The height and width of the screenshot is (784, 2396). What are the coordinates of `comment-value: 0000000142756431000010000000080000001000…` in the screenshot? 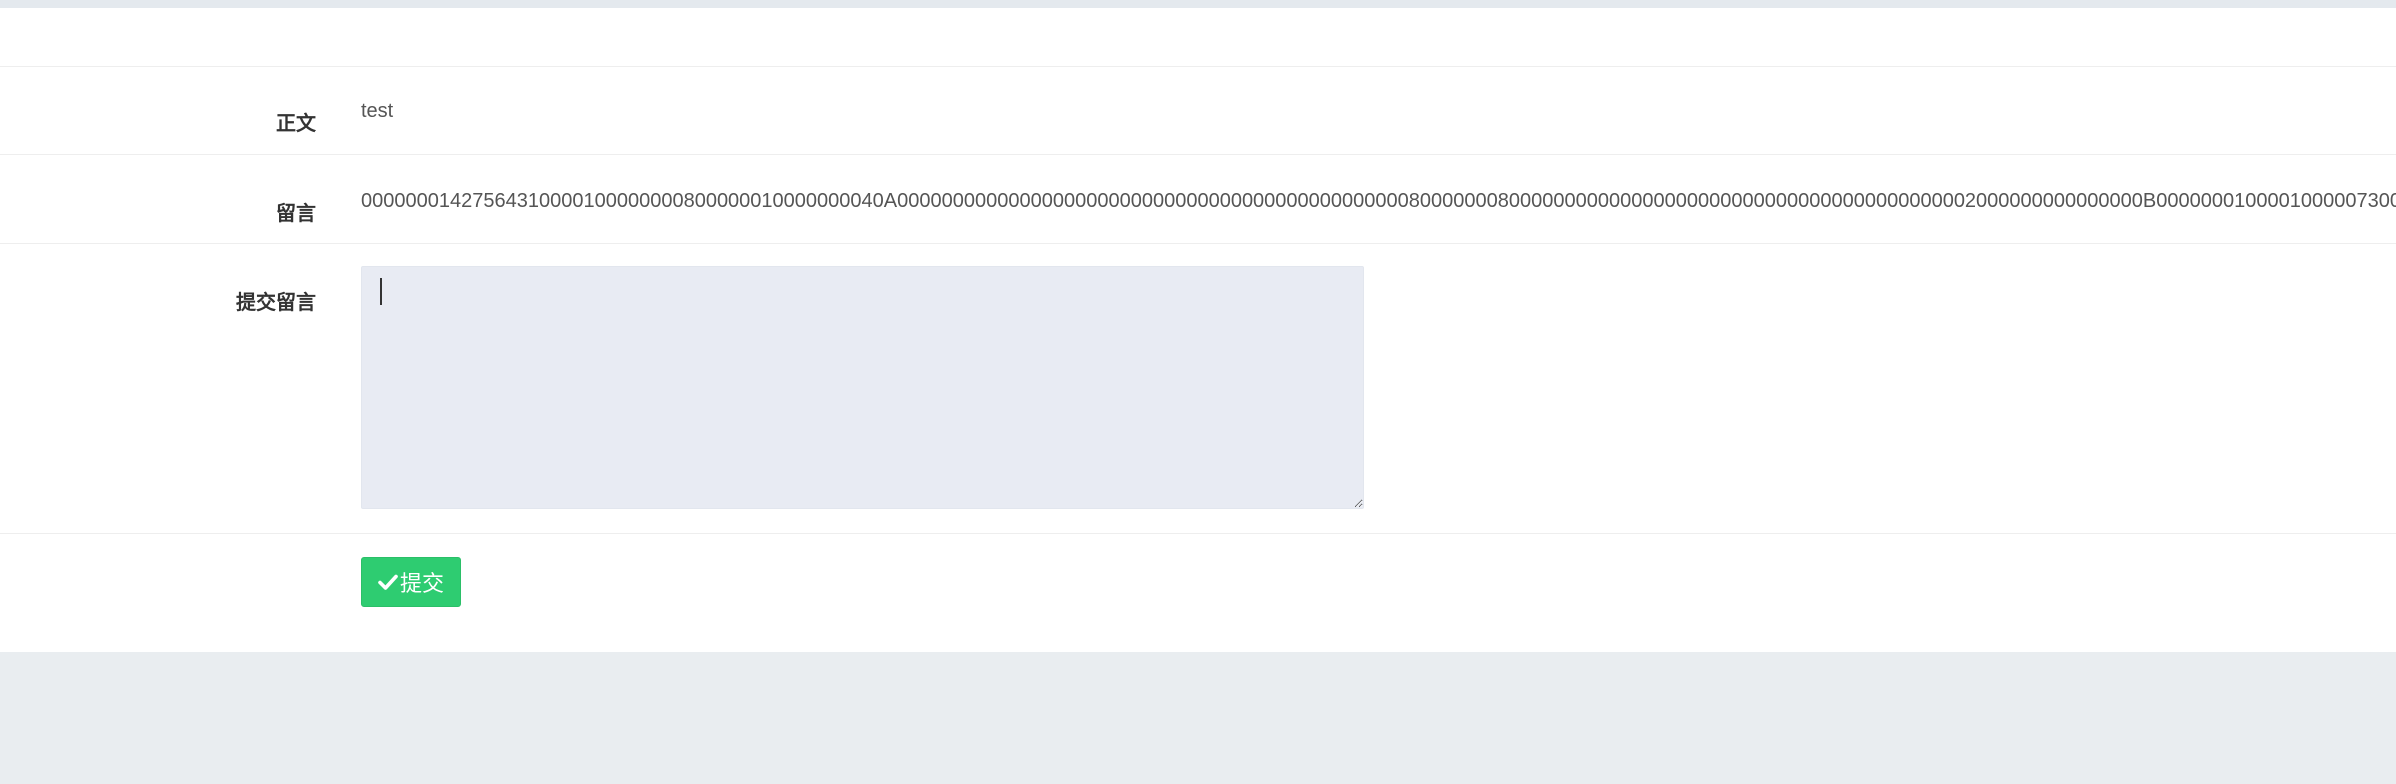 It's located at (1378, 201).